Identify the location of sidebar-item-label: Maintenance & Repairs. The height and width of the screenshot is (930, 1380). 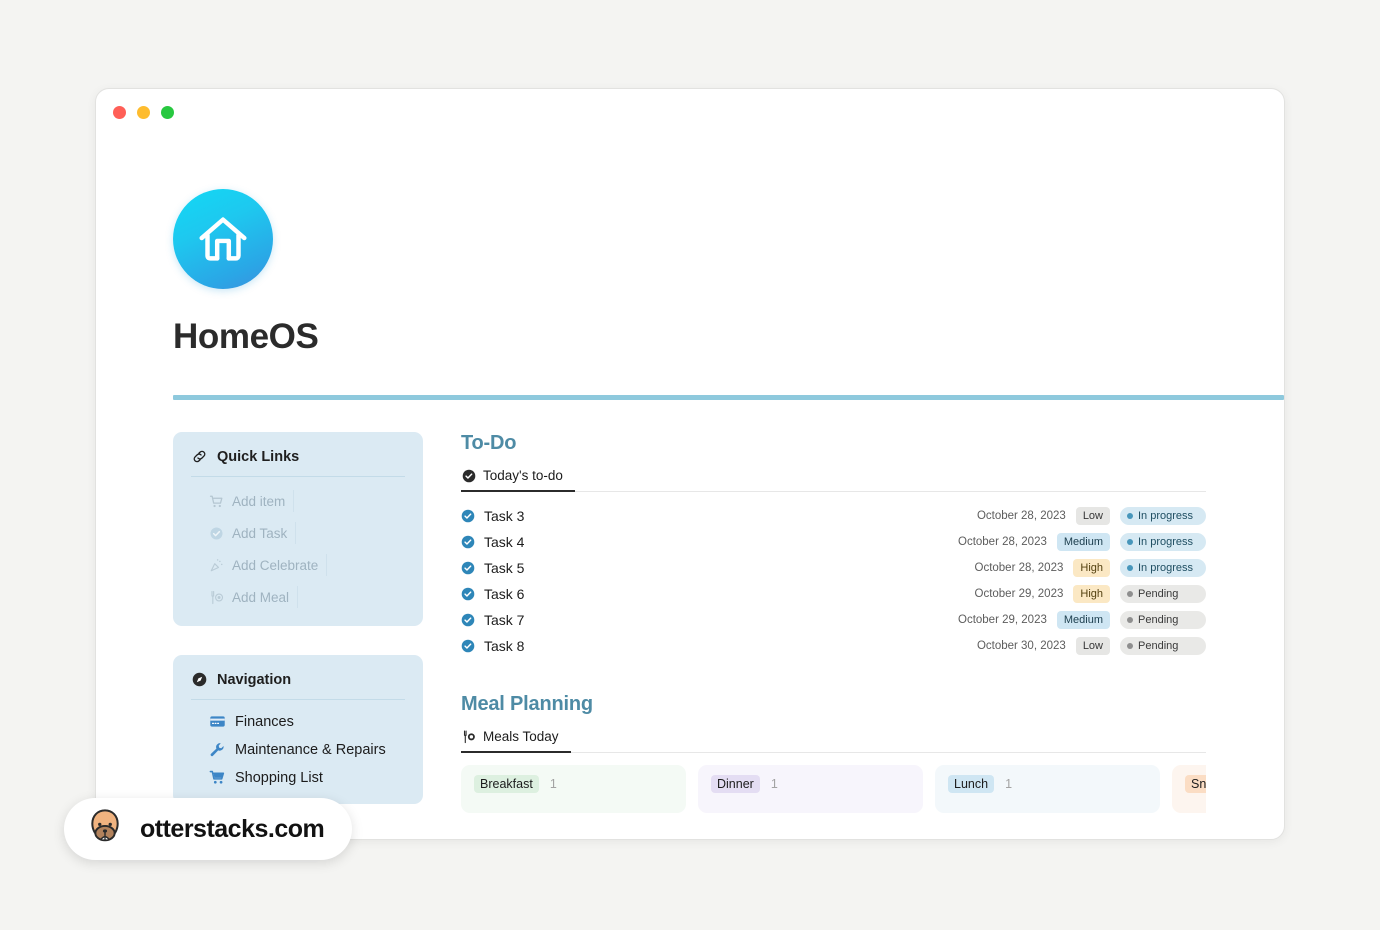
(310, 749).